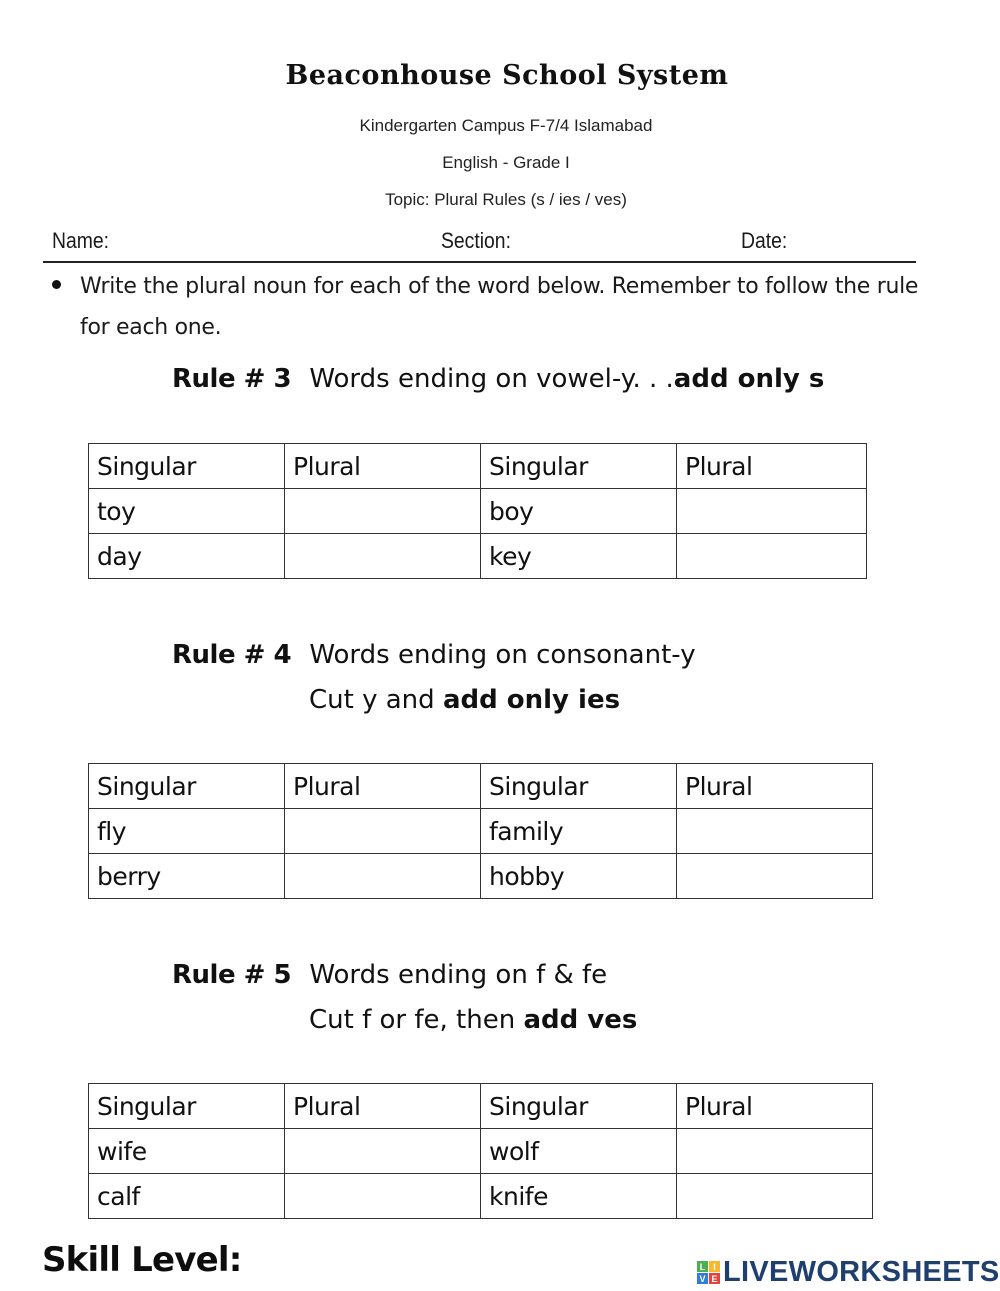  Describe the element at coordinates (186, 1151) in the screenshot. I see `singular-word: wife` at that location.